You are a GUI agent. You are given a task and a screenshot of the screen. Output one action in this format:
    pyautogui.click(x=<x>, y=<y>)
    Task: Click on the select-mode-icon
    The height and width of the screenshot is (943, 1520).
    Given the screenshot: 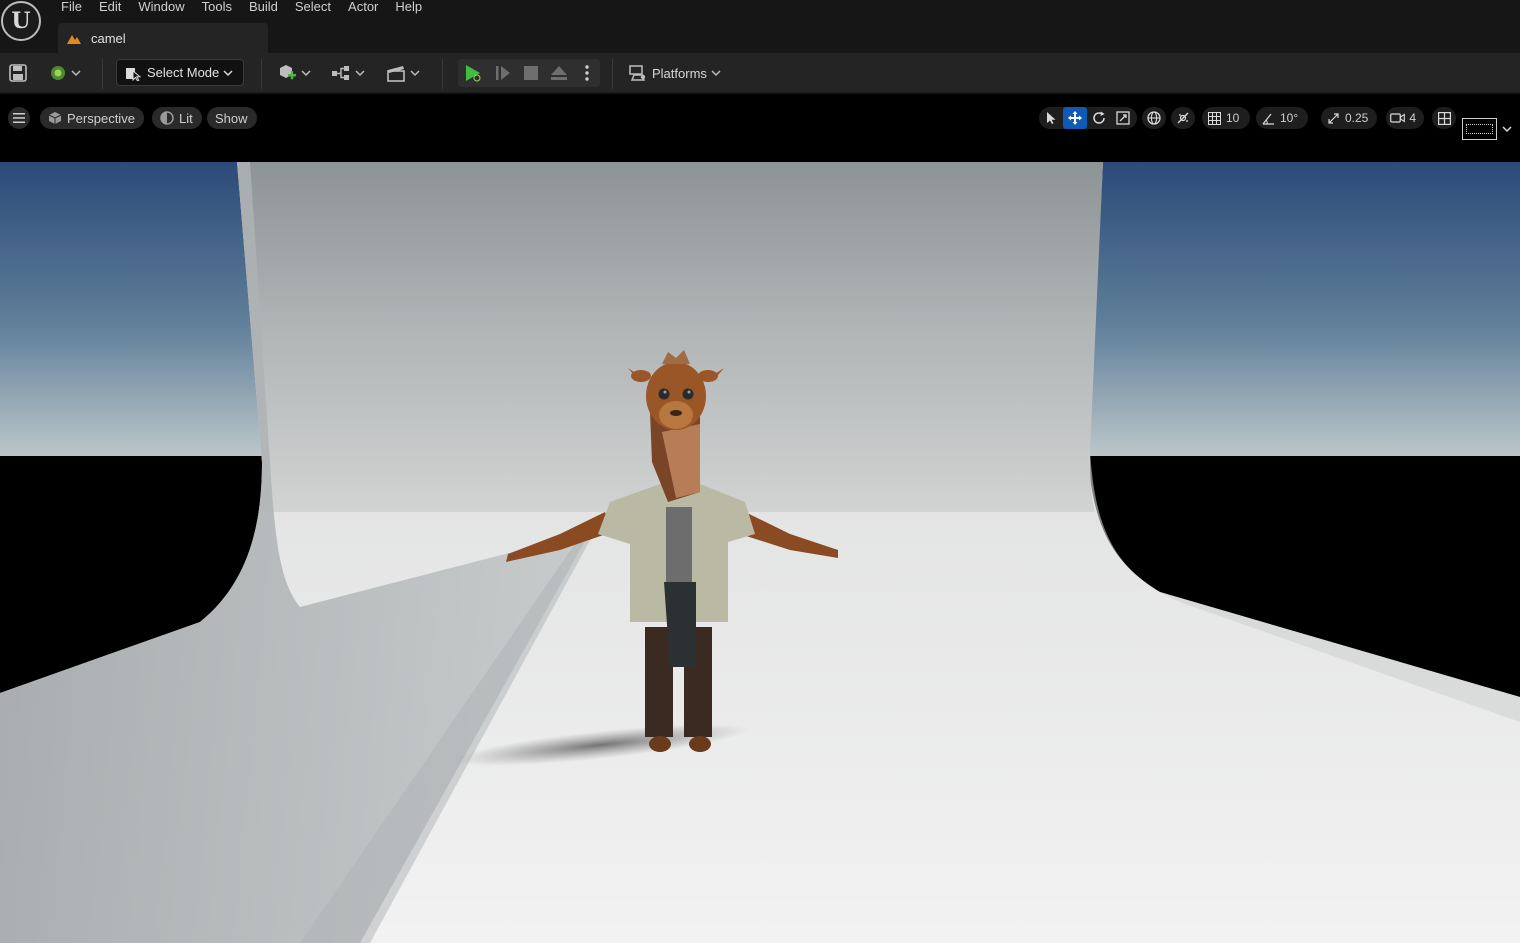 What is the action you would take?
    pyautogui.click(x=133, y=74)
    